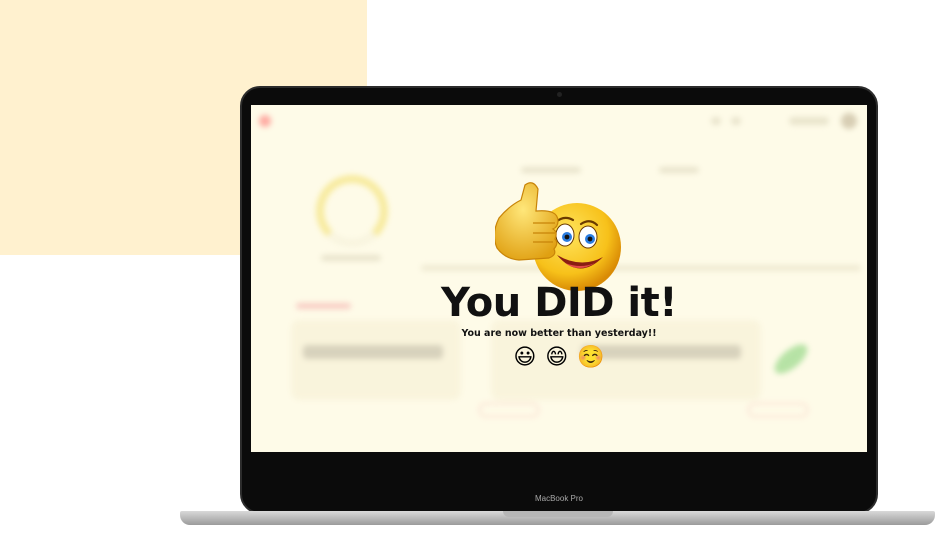  What do you see at coordinates (559, 303) in the screenshot?
I see `success-headline: You DID it!` at bounding box center [559, 303].